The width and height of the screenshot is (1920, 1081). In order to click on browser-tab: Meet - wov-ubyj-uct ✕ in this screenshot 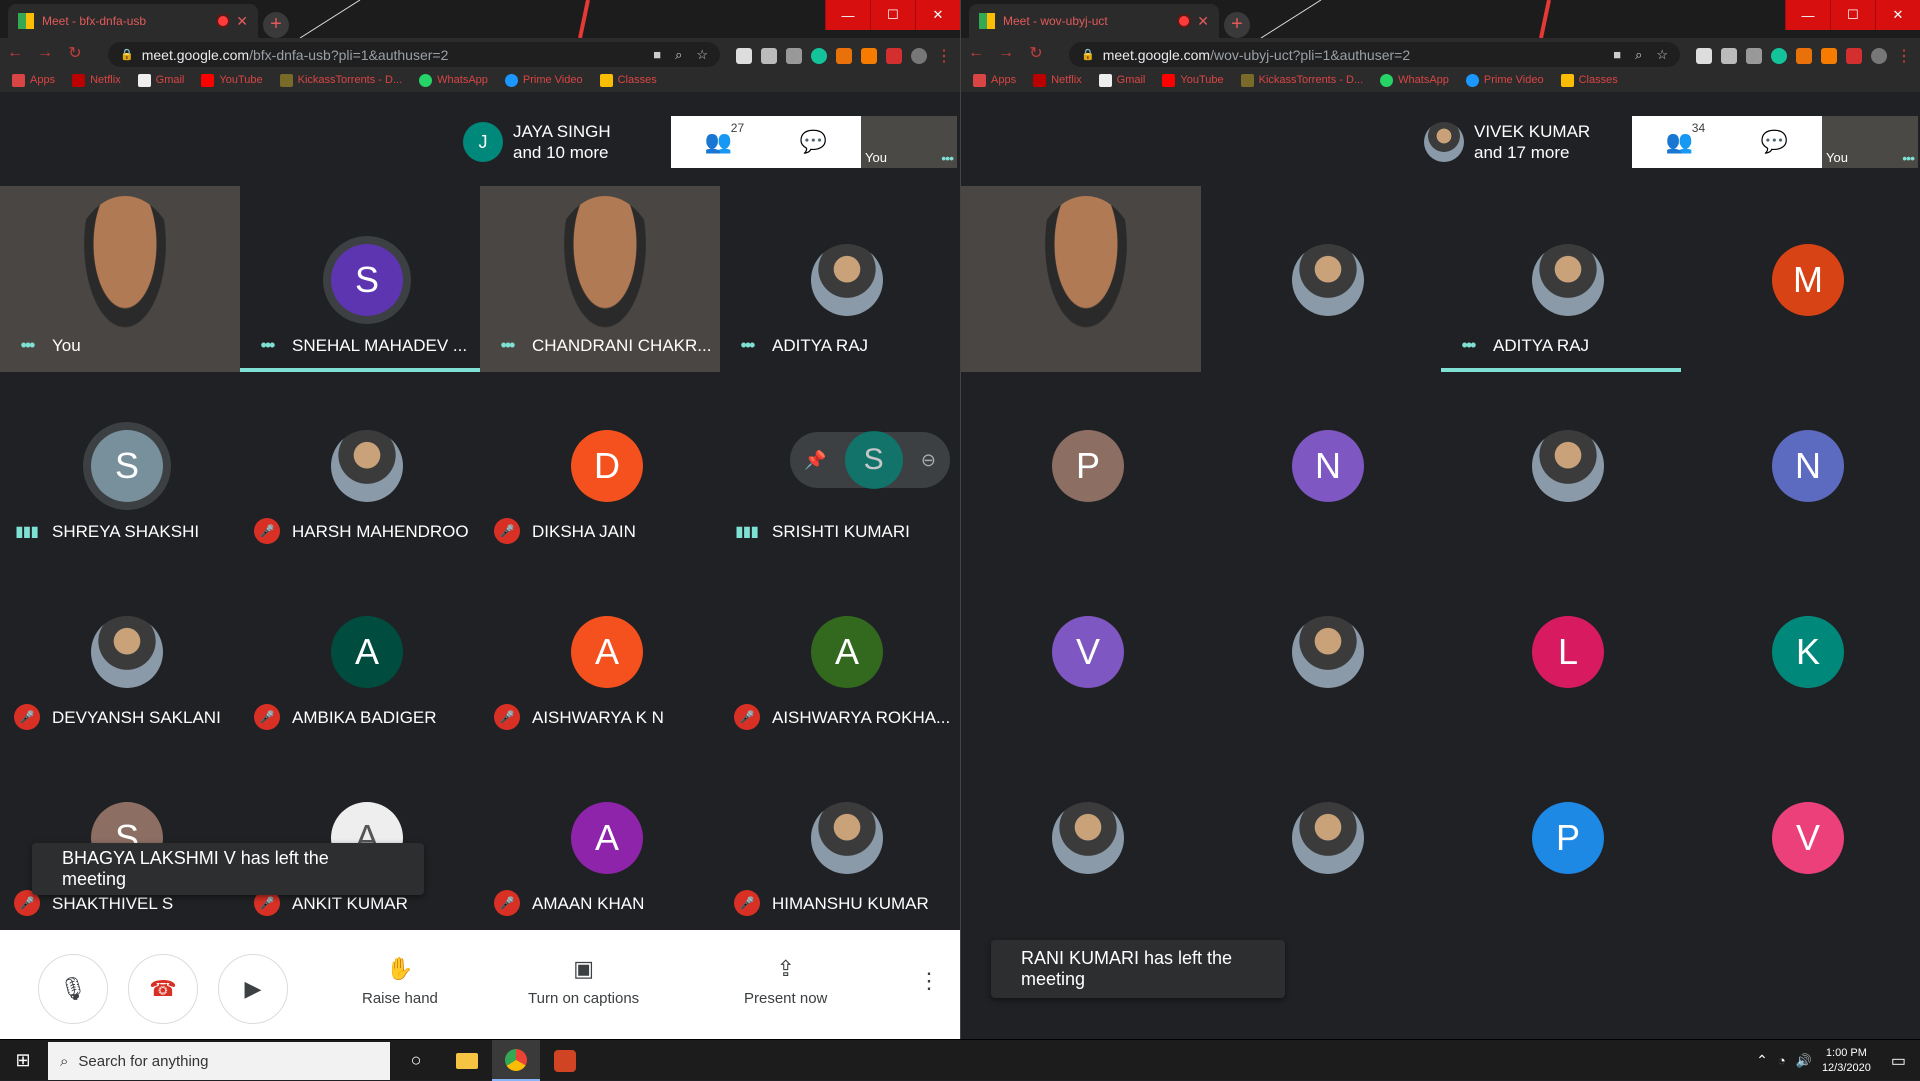, I will do `click(1094, 21)`.